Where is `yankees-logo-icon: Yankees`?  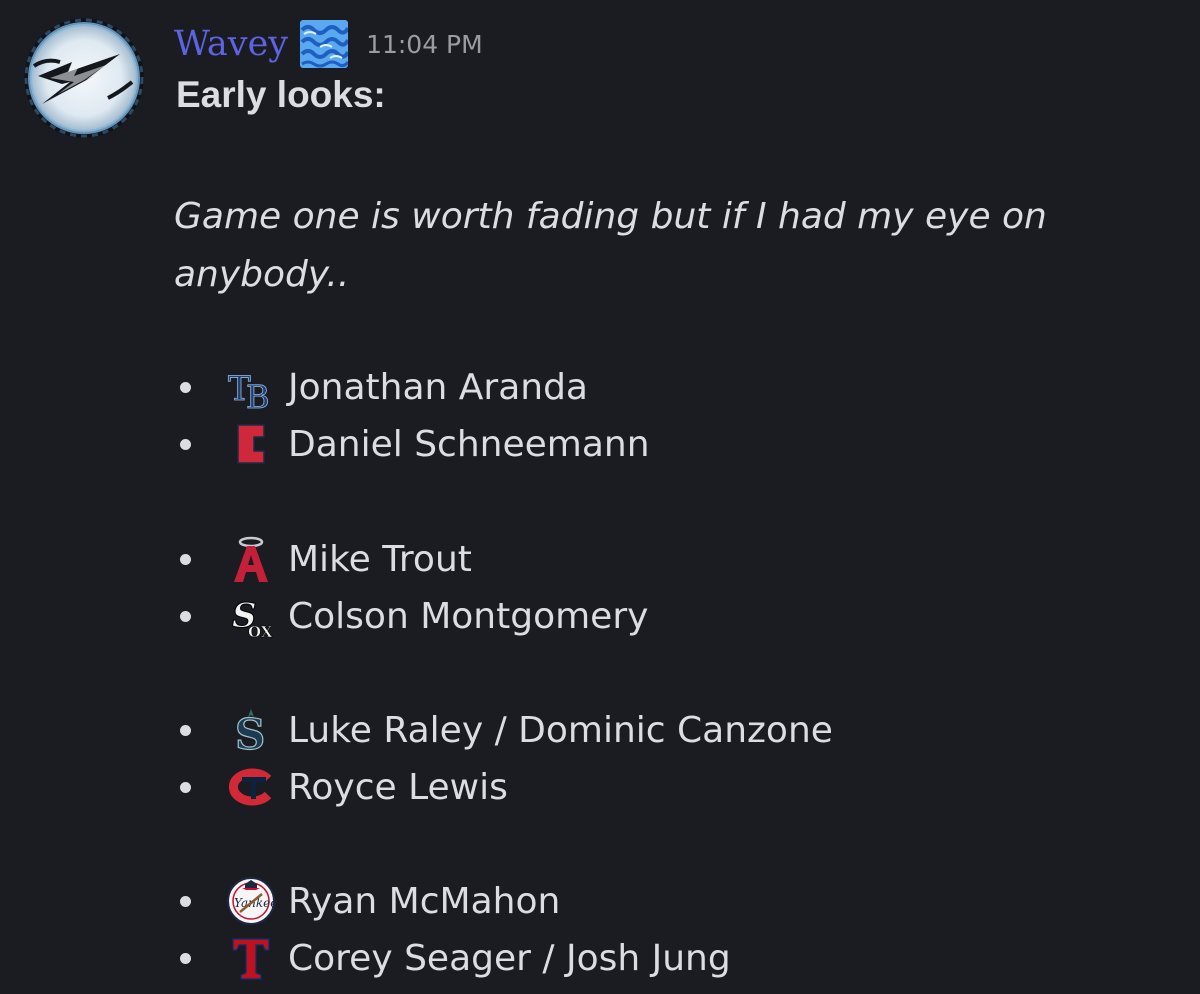
yankees-logo-icon: Yankees is located at coordinates (251, 901).